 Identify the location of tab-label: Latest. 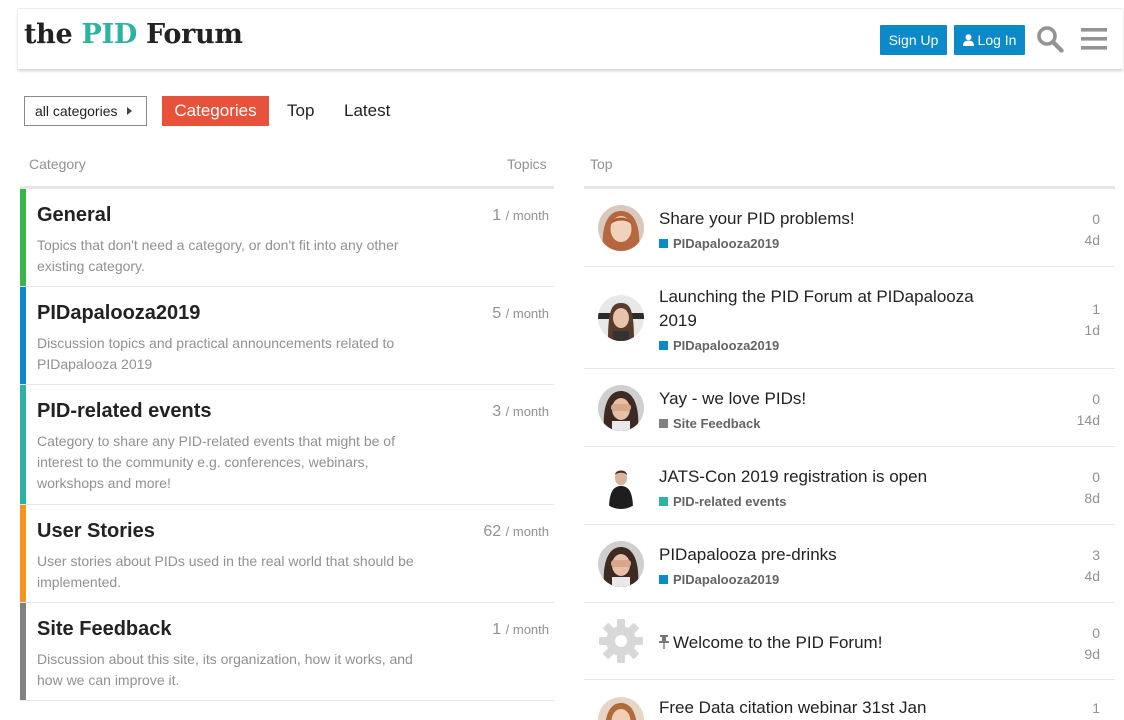
(367, 110).